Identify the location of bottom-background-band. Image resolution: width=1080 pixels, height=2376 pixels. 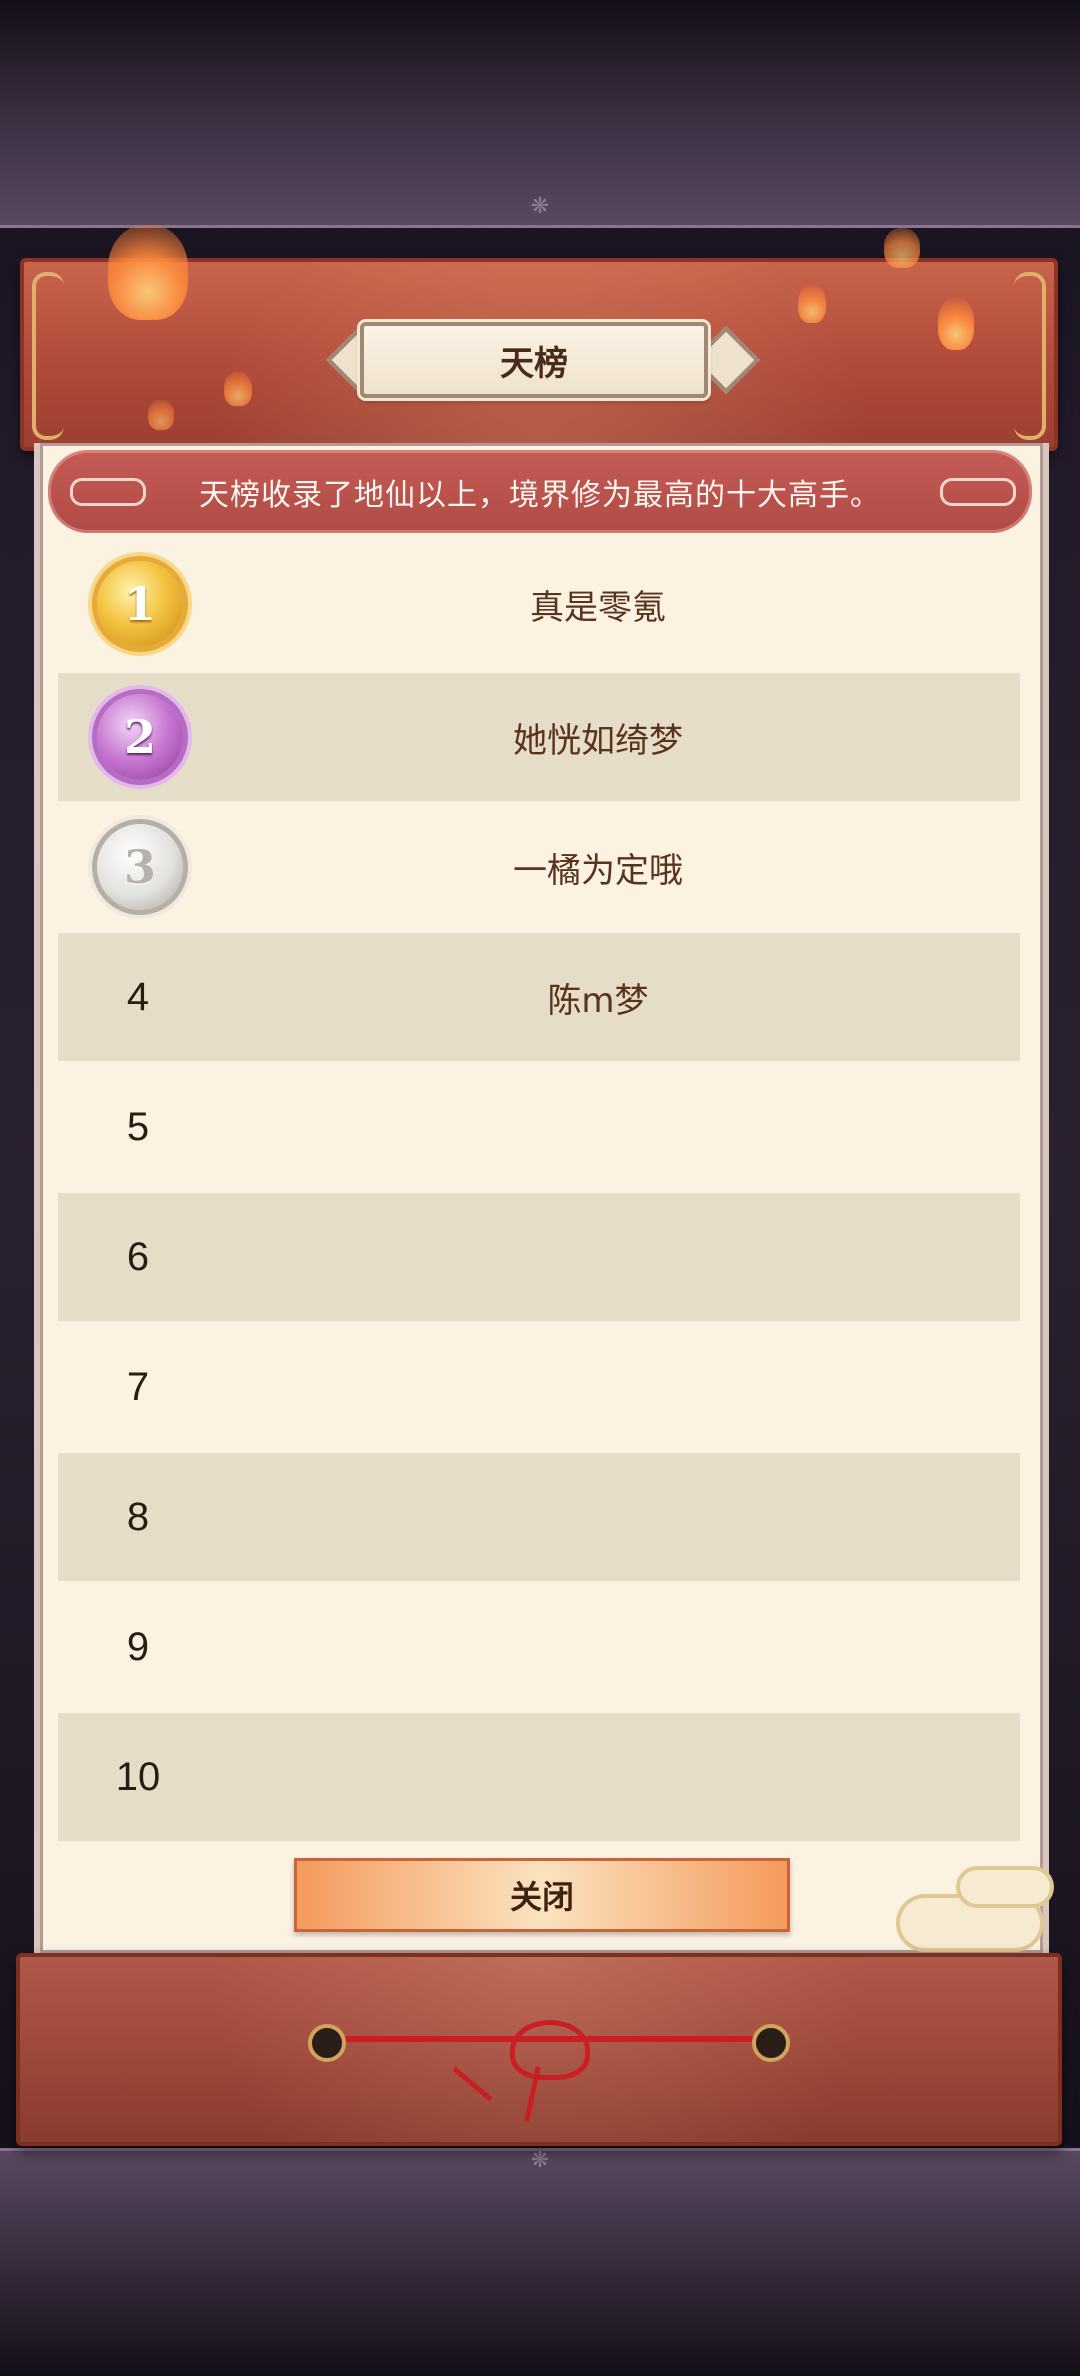
(540, 2262).